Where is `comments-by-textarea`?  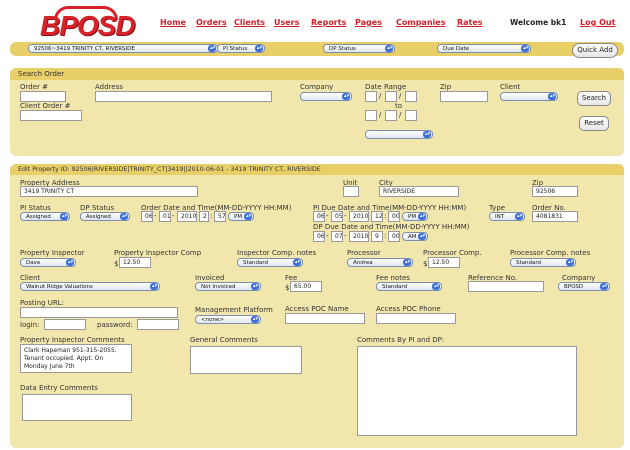
comments-by-textarea is located at coordinates (467, 391).